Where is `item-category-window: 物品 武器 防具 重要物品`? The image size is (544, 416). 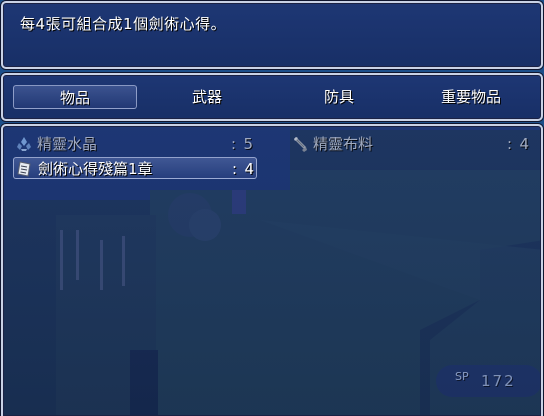
item-category-window: 物品 武器 防具 重要物品 is located at coordinates (272, 97).